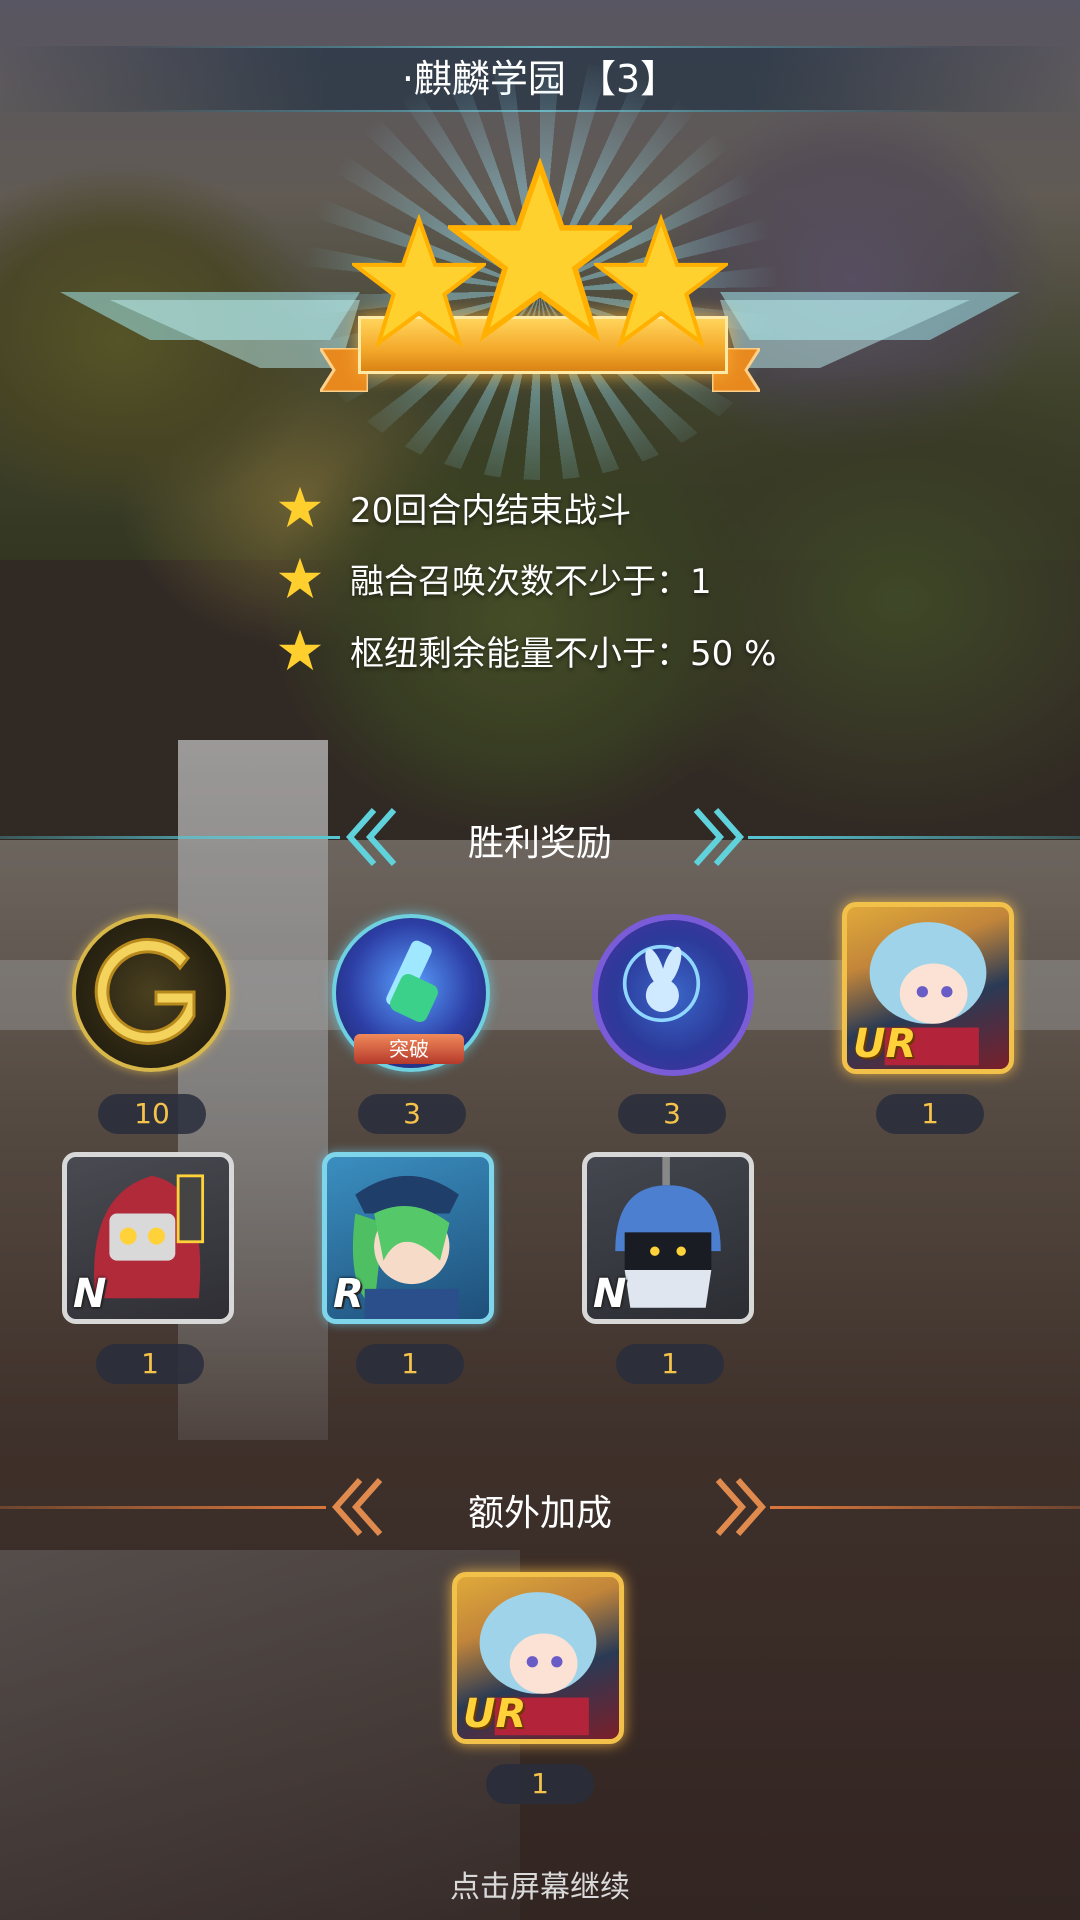 The image size is (1080, 1920). Describe the element at coordinates (152, 1114) in the screenshot. I see `reward-quantity: 10` at that location.